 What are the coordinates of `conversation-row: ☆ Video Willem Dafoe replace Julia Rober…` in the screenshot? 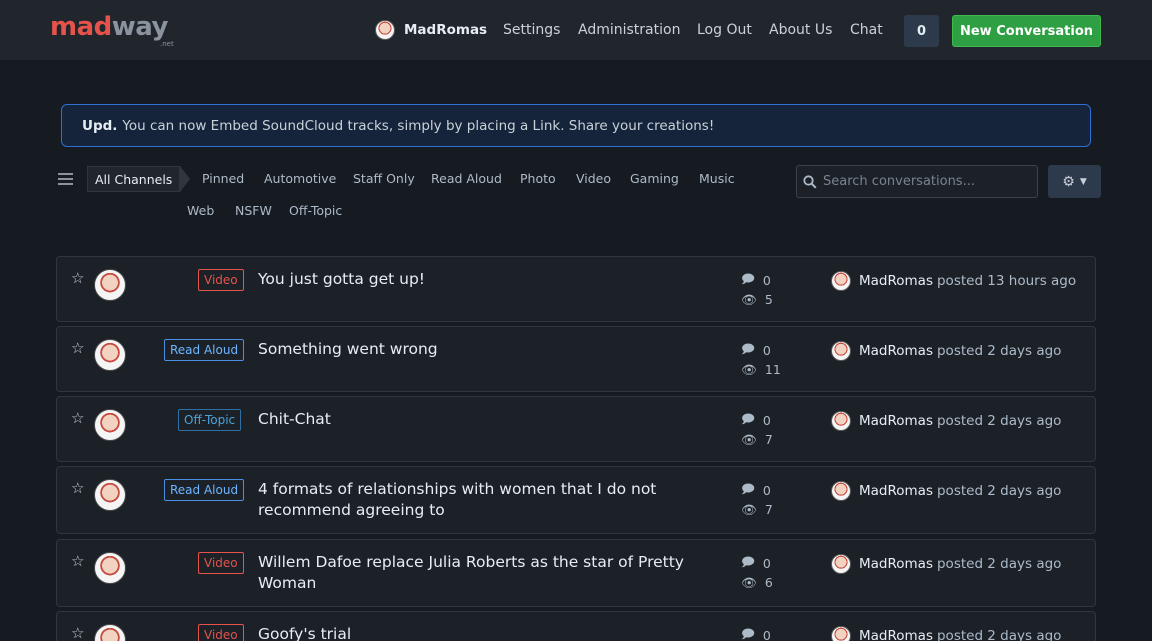 It's located at (576, 573).